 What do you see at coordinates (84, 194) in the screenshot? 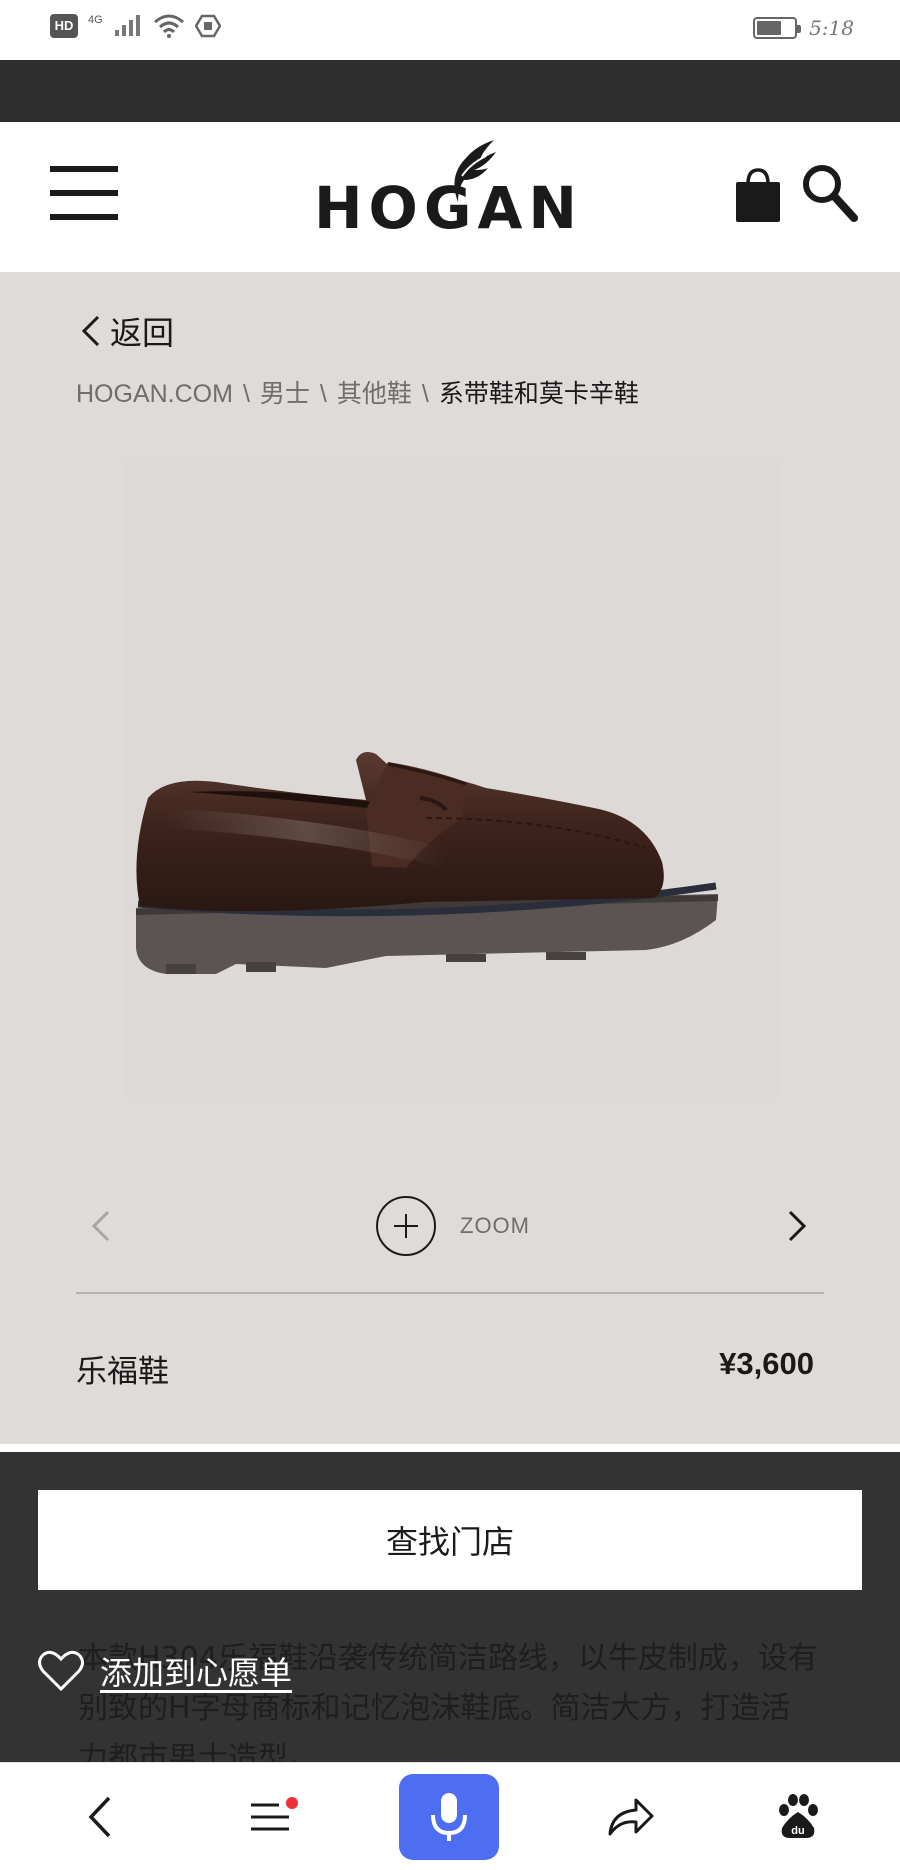
I see `hamburger-menu-icon` at bounding box center [84, 194].